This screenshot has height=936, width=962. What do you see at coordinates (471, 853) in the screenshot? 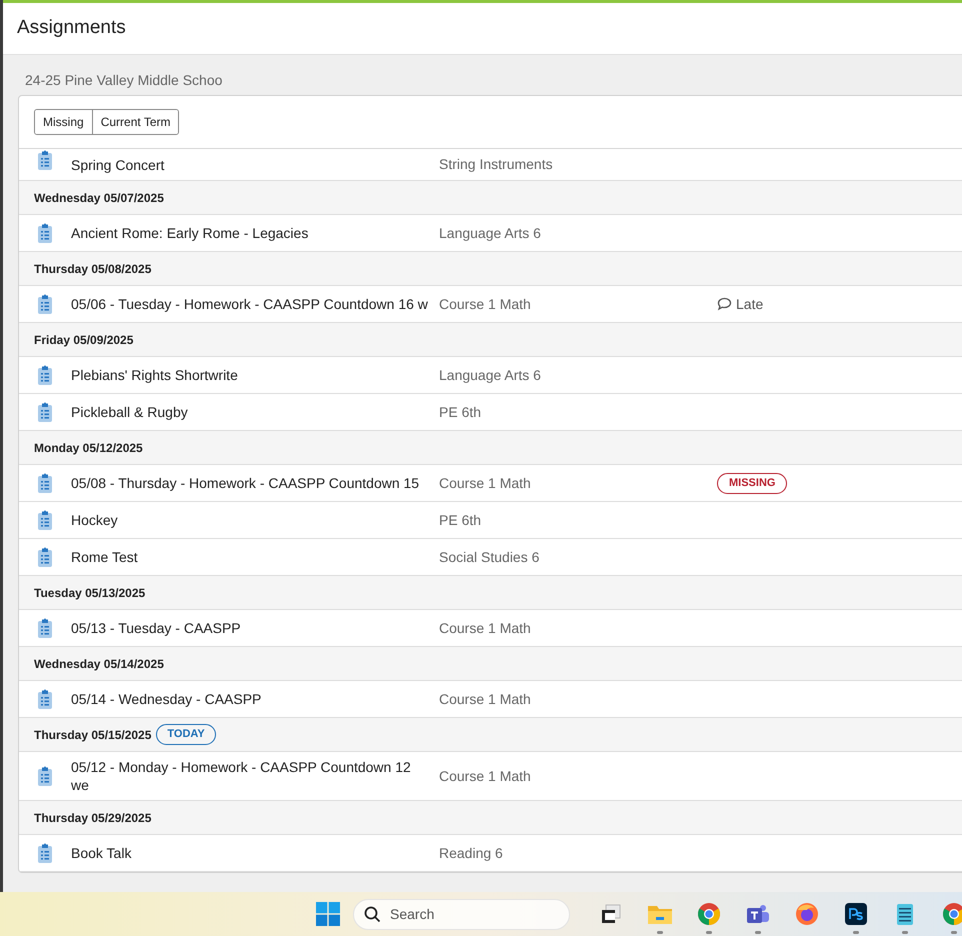
I see `course-name: Reading 6` at bounding box center [471, 853].